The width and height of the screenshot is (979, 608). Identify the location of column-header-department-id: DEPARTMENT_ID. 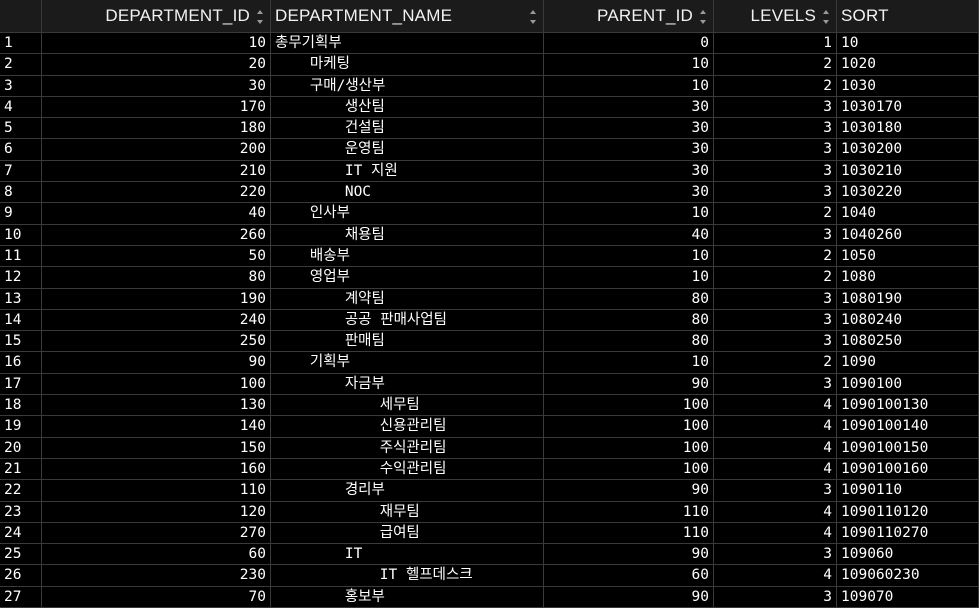
(156, 16).